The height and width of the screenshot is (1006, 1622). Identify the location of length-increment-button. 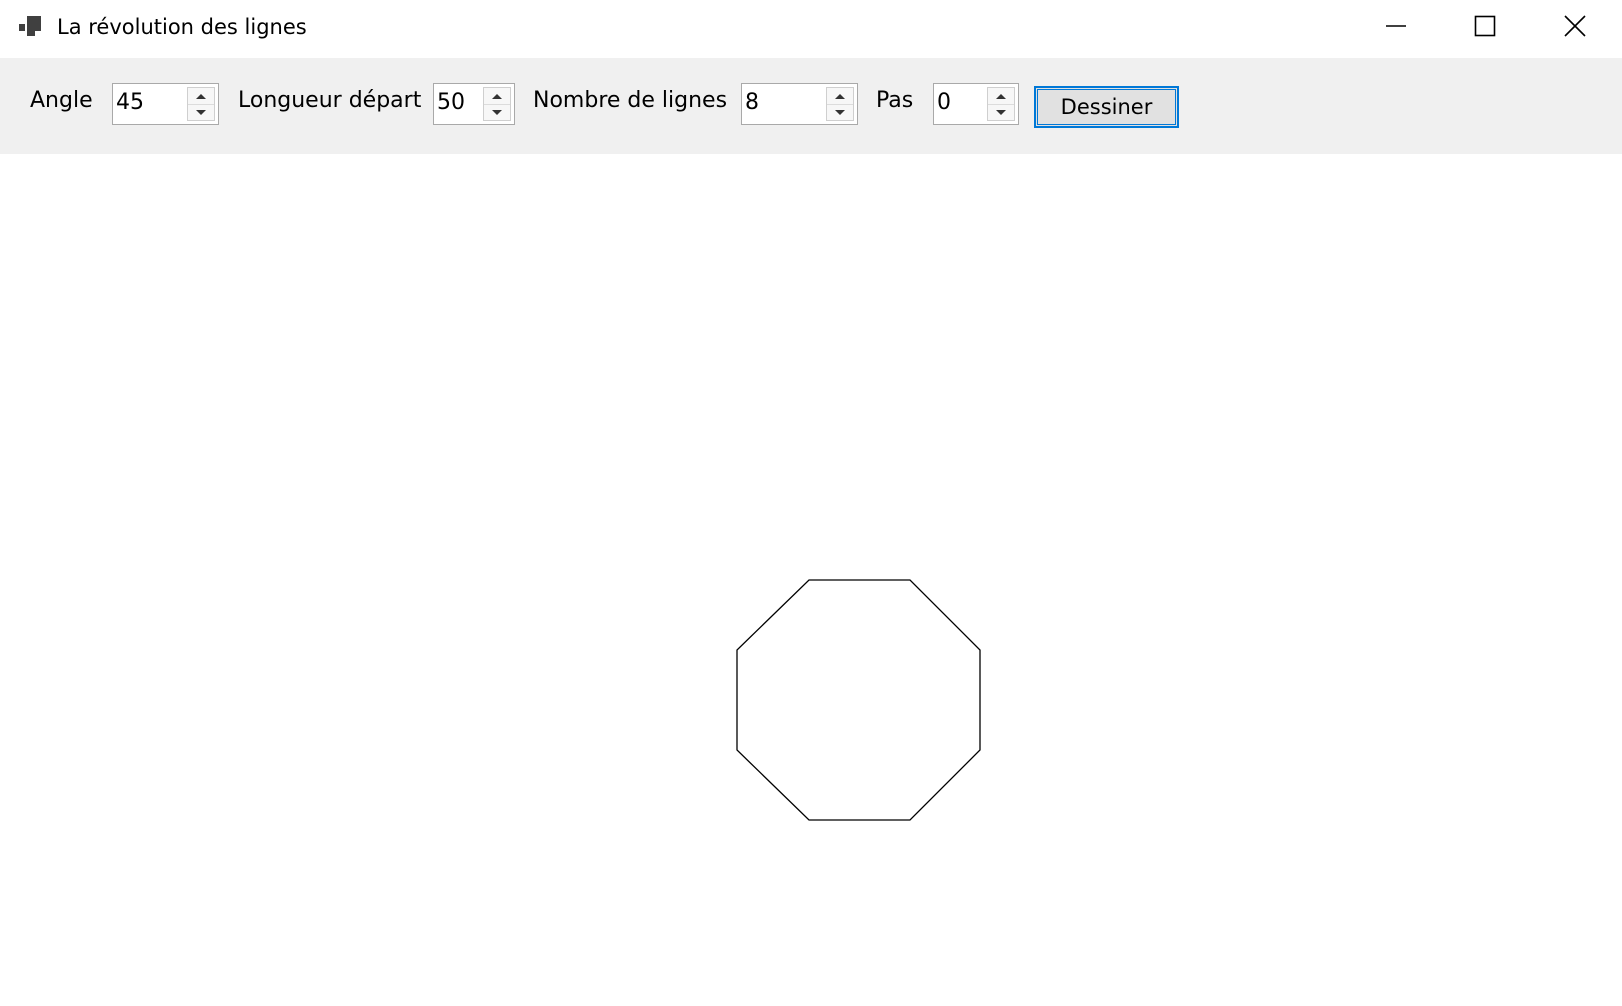
(497, 96).